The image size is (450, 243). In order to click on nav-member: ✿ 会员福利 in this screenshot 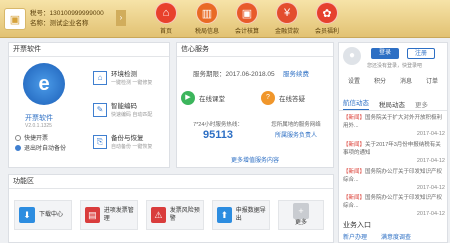, I will do `click(327, 18)`.